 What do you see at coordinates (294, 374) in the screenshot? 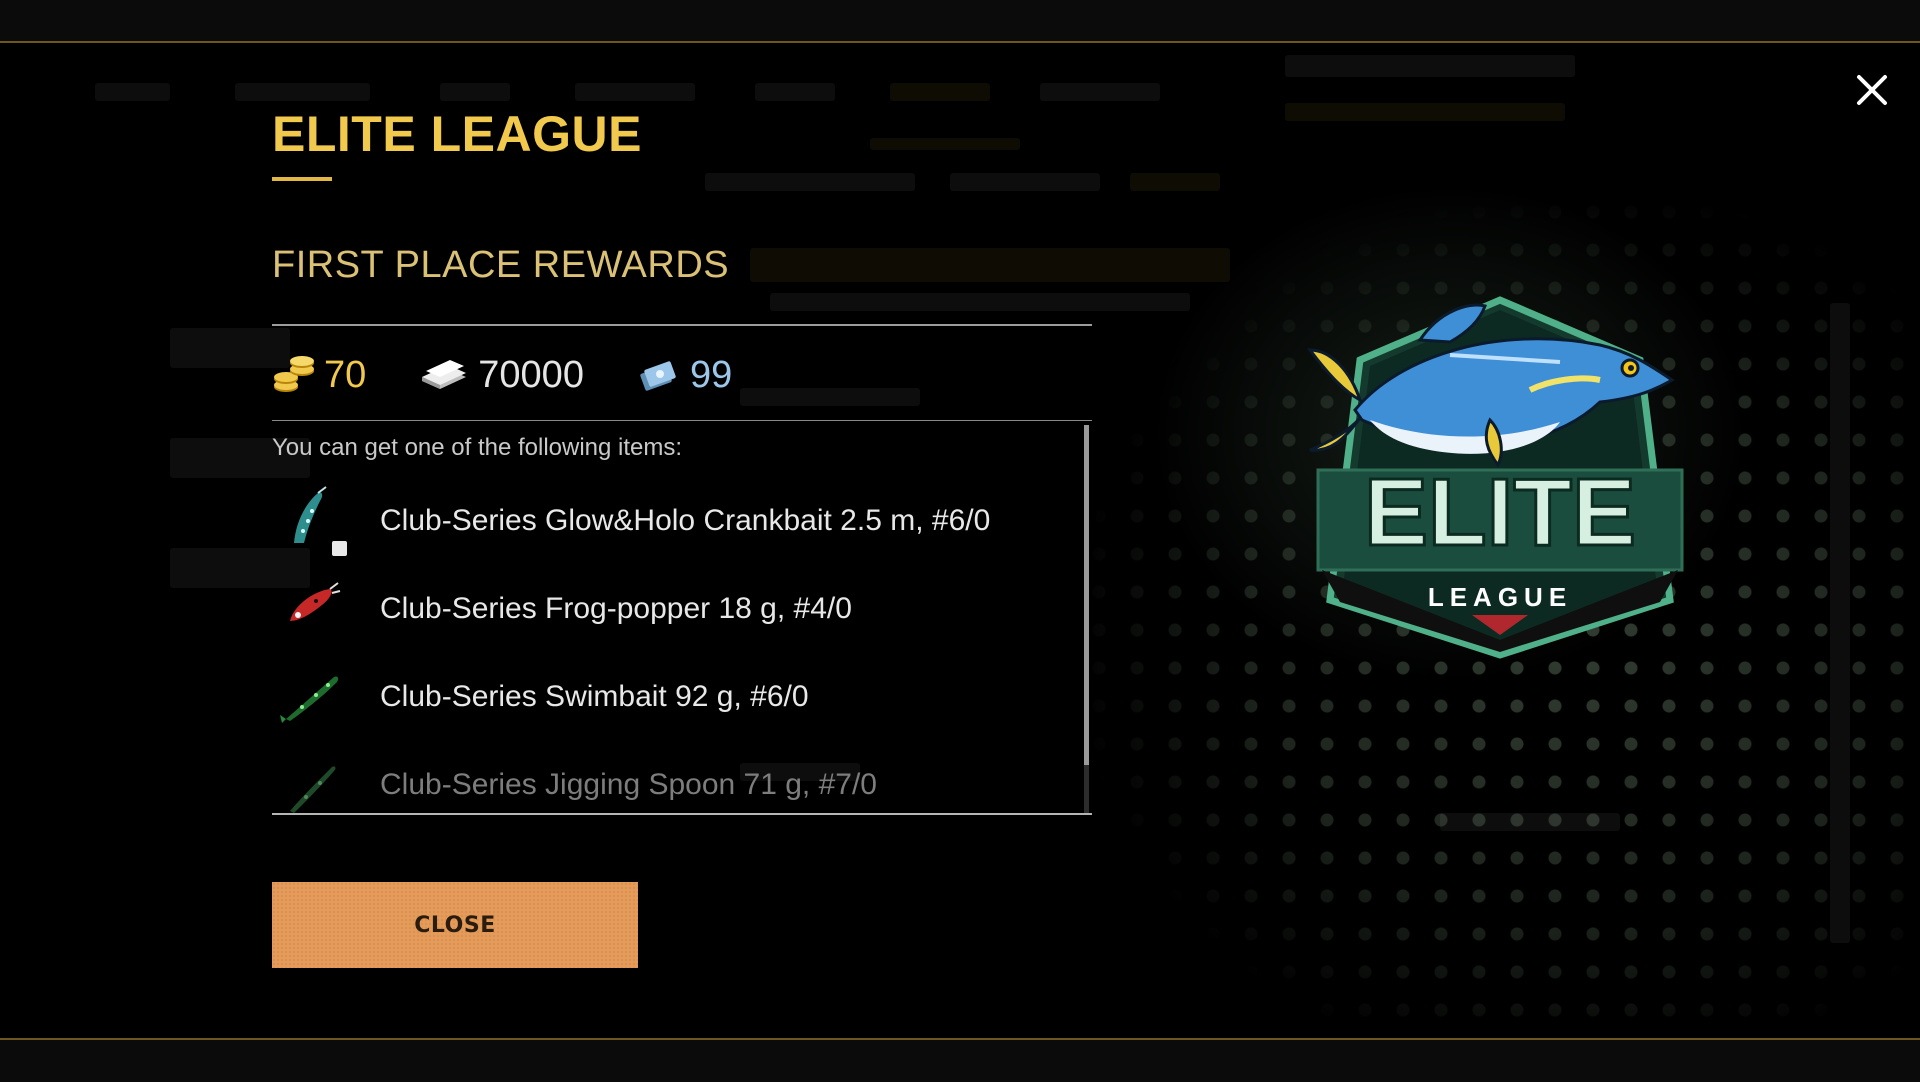
I see `gold-coins-icon` at bounding box center [294, 374].